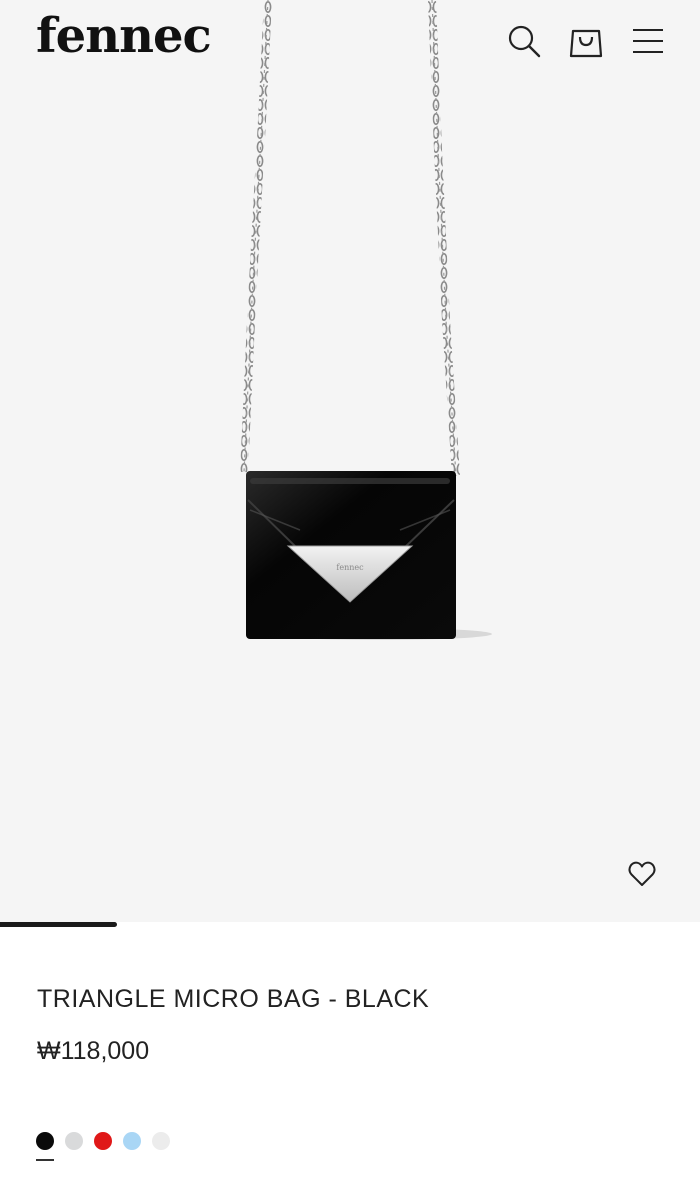 The width and height of the screenshot is (700, 1200). What do you see at coordinates (586, 43) in the screenshot?
I see `shopping-bag-icon` at bounding box center [586, 43].